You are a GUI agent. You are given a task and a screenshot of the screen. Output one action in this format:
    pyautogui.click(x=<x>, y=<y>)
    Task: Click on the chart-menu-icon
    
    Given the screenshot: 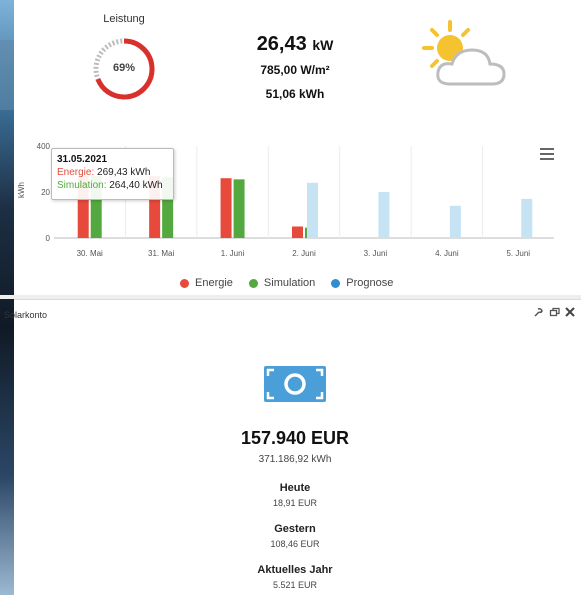 What is the action you would take?
    pyautogui.click(x=547, y=154)
    